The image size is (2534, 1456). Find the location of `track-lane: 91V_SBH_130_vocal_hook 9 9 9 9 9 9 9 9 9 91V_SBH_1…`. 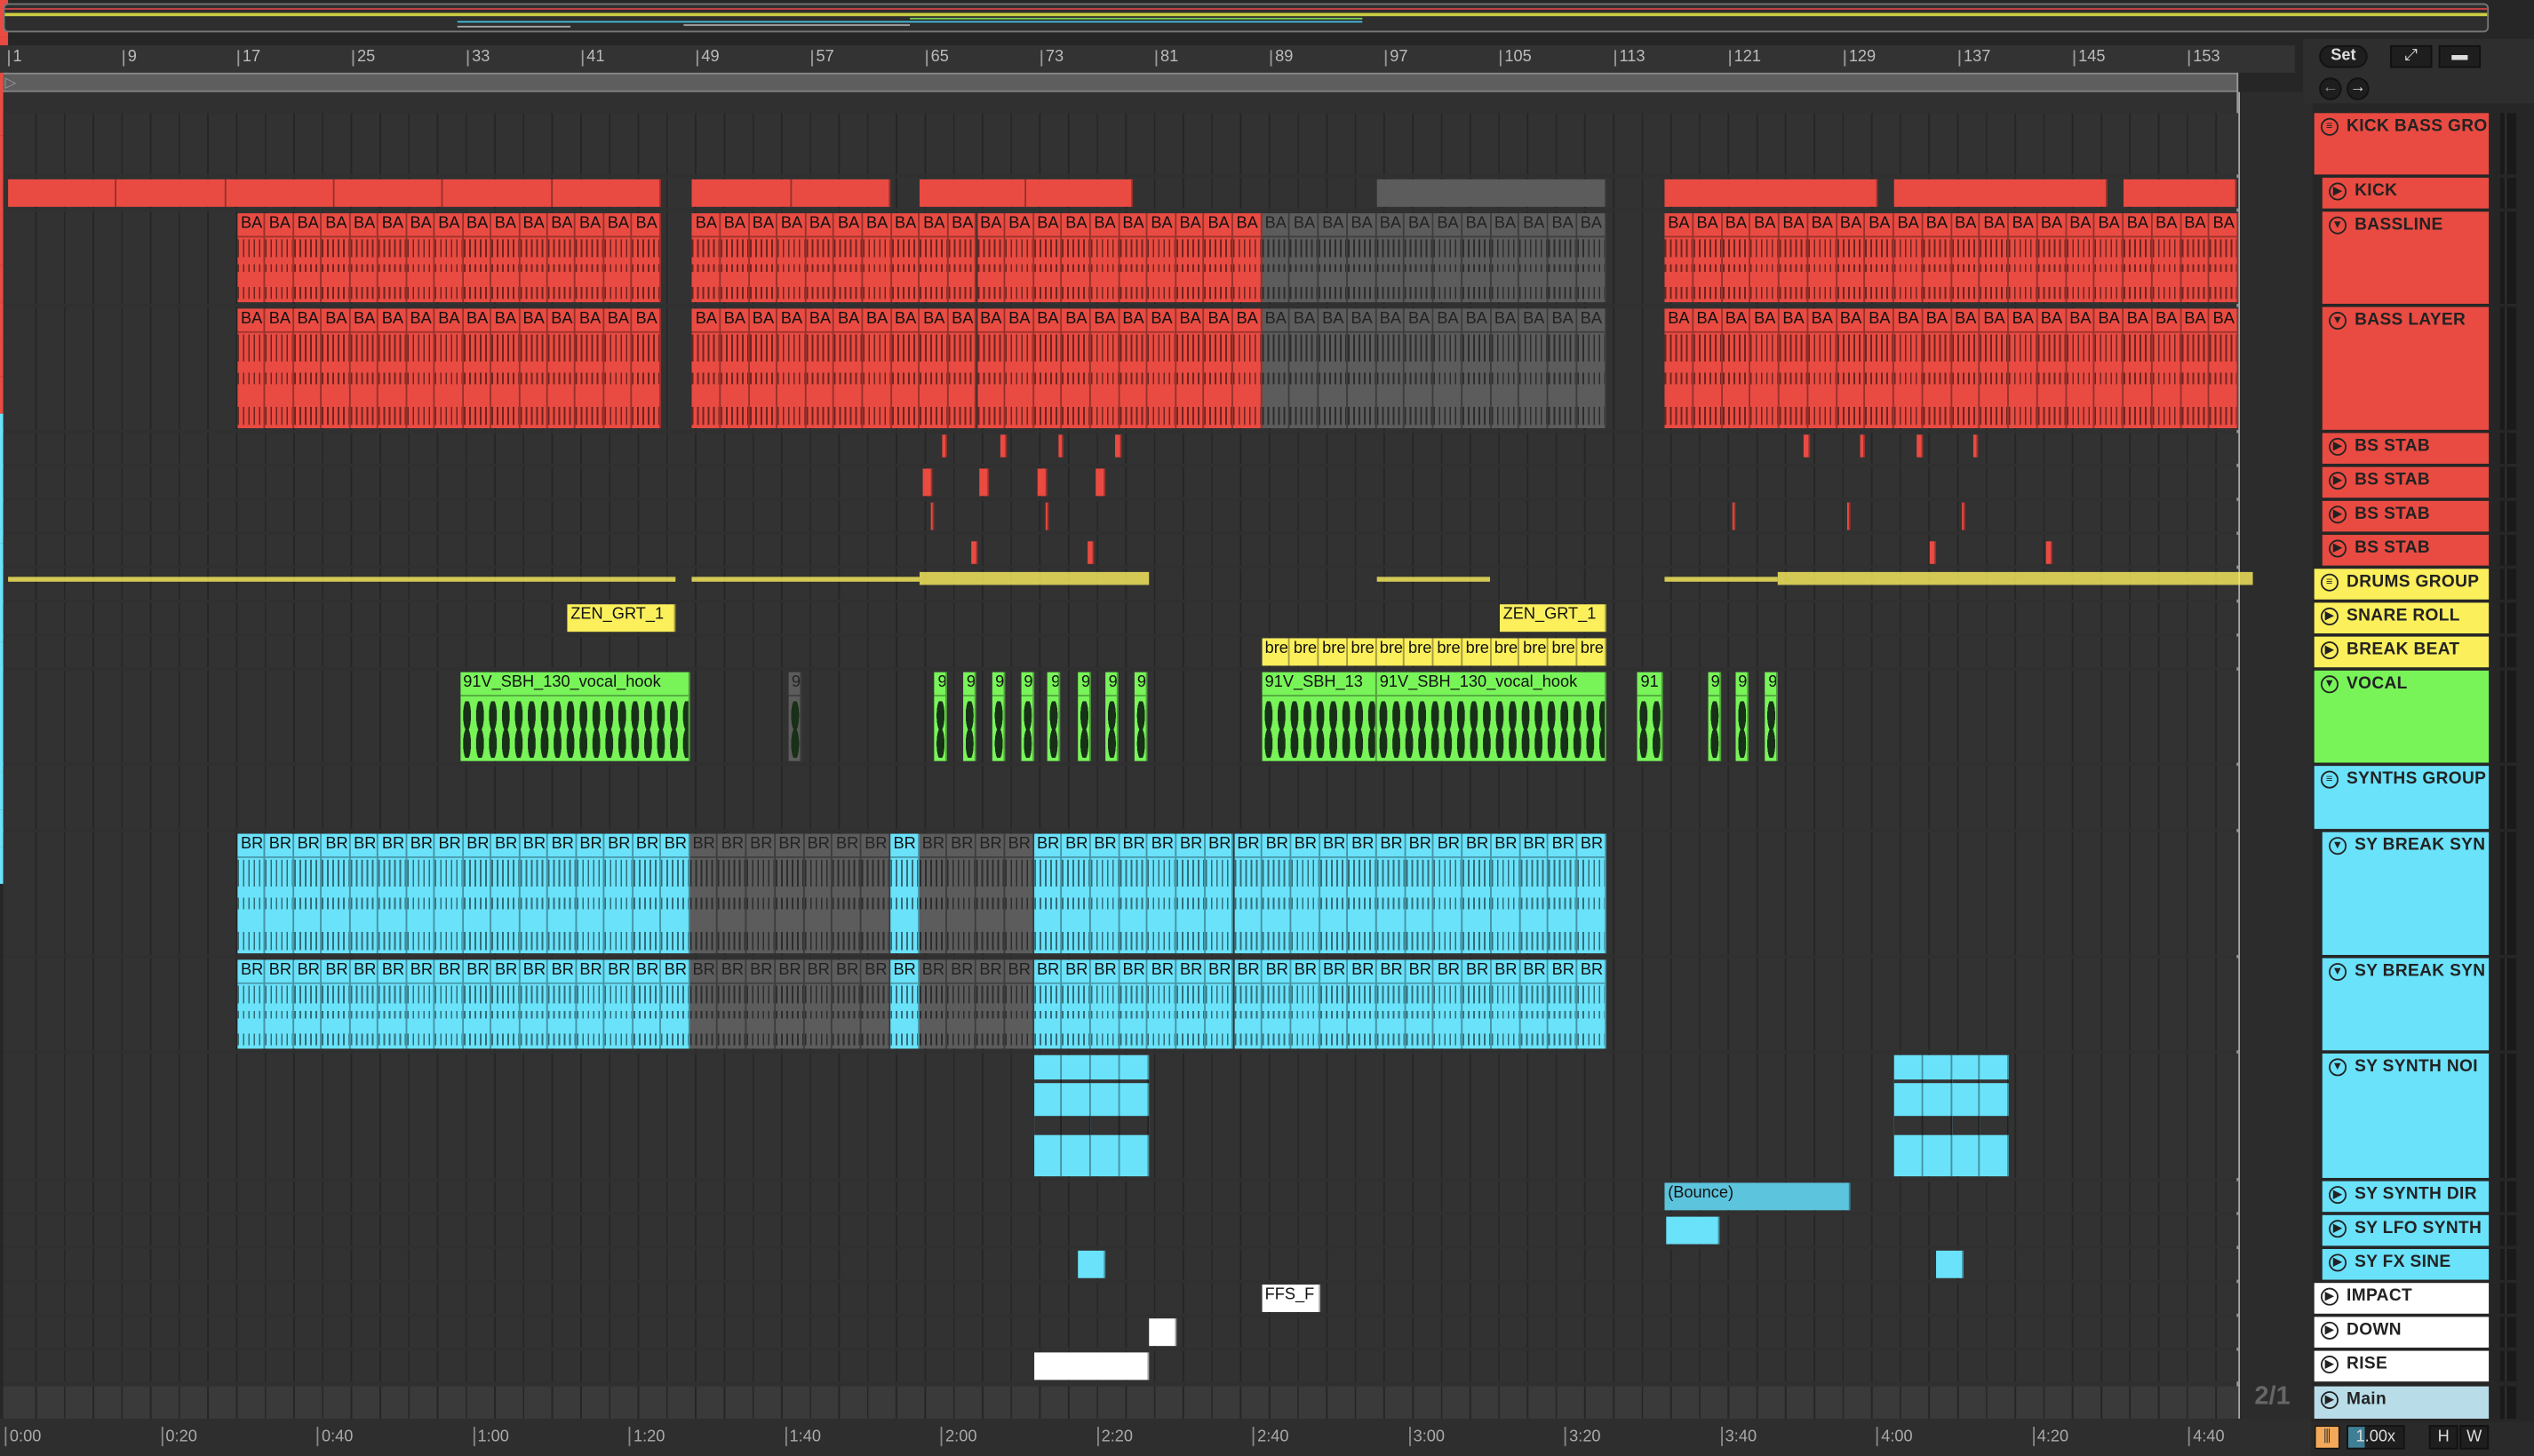

track-lane: 91V_SBH_130_vocal_hook 9 9 9 9 9 9 9 9 9 91V_SBH_1… is located at coordinates (1121, 716).